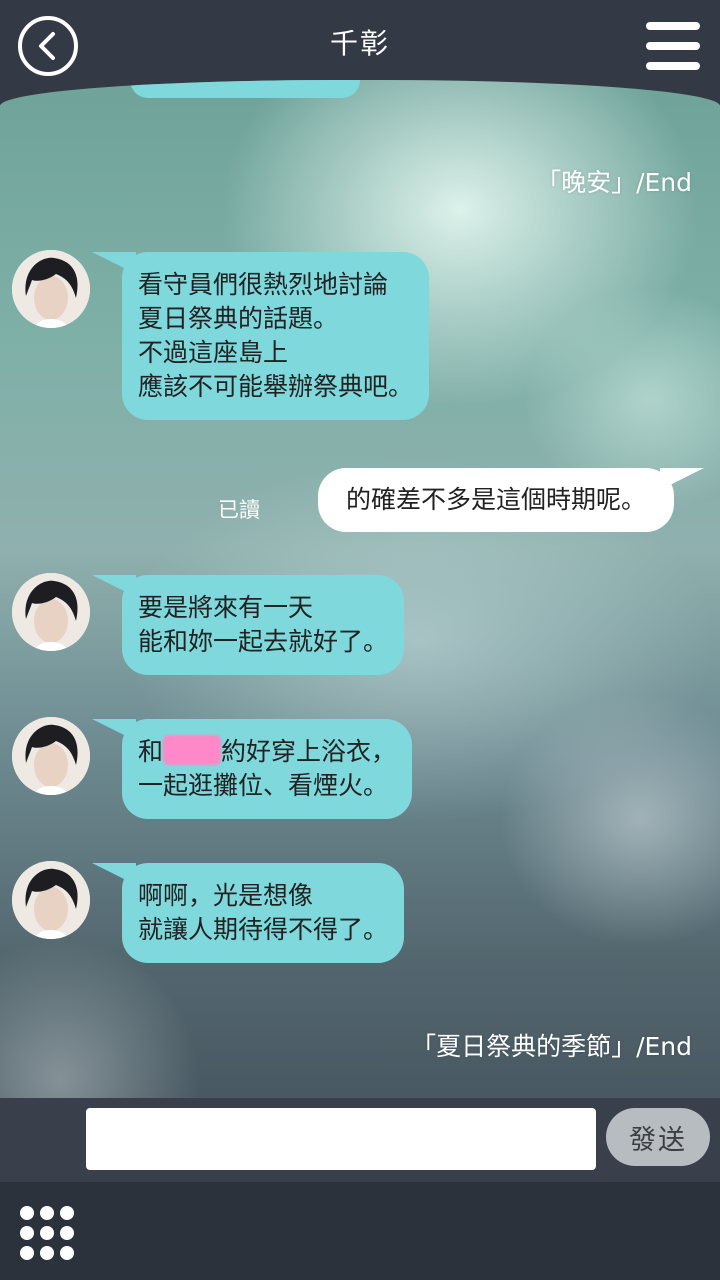 Image resolution: width=720 pixels, height=1280 pixels. What do you see at coordinates (360, 1231) in the screenshot?
I see `bottom-bar` at bounding box center [360, 1231].